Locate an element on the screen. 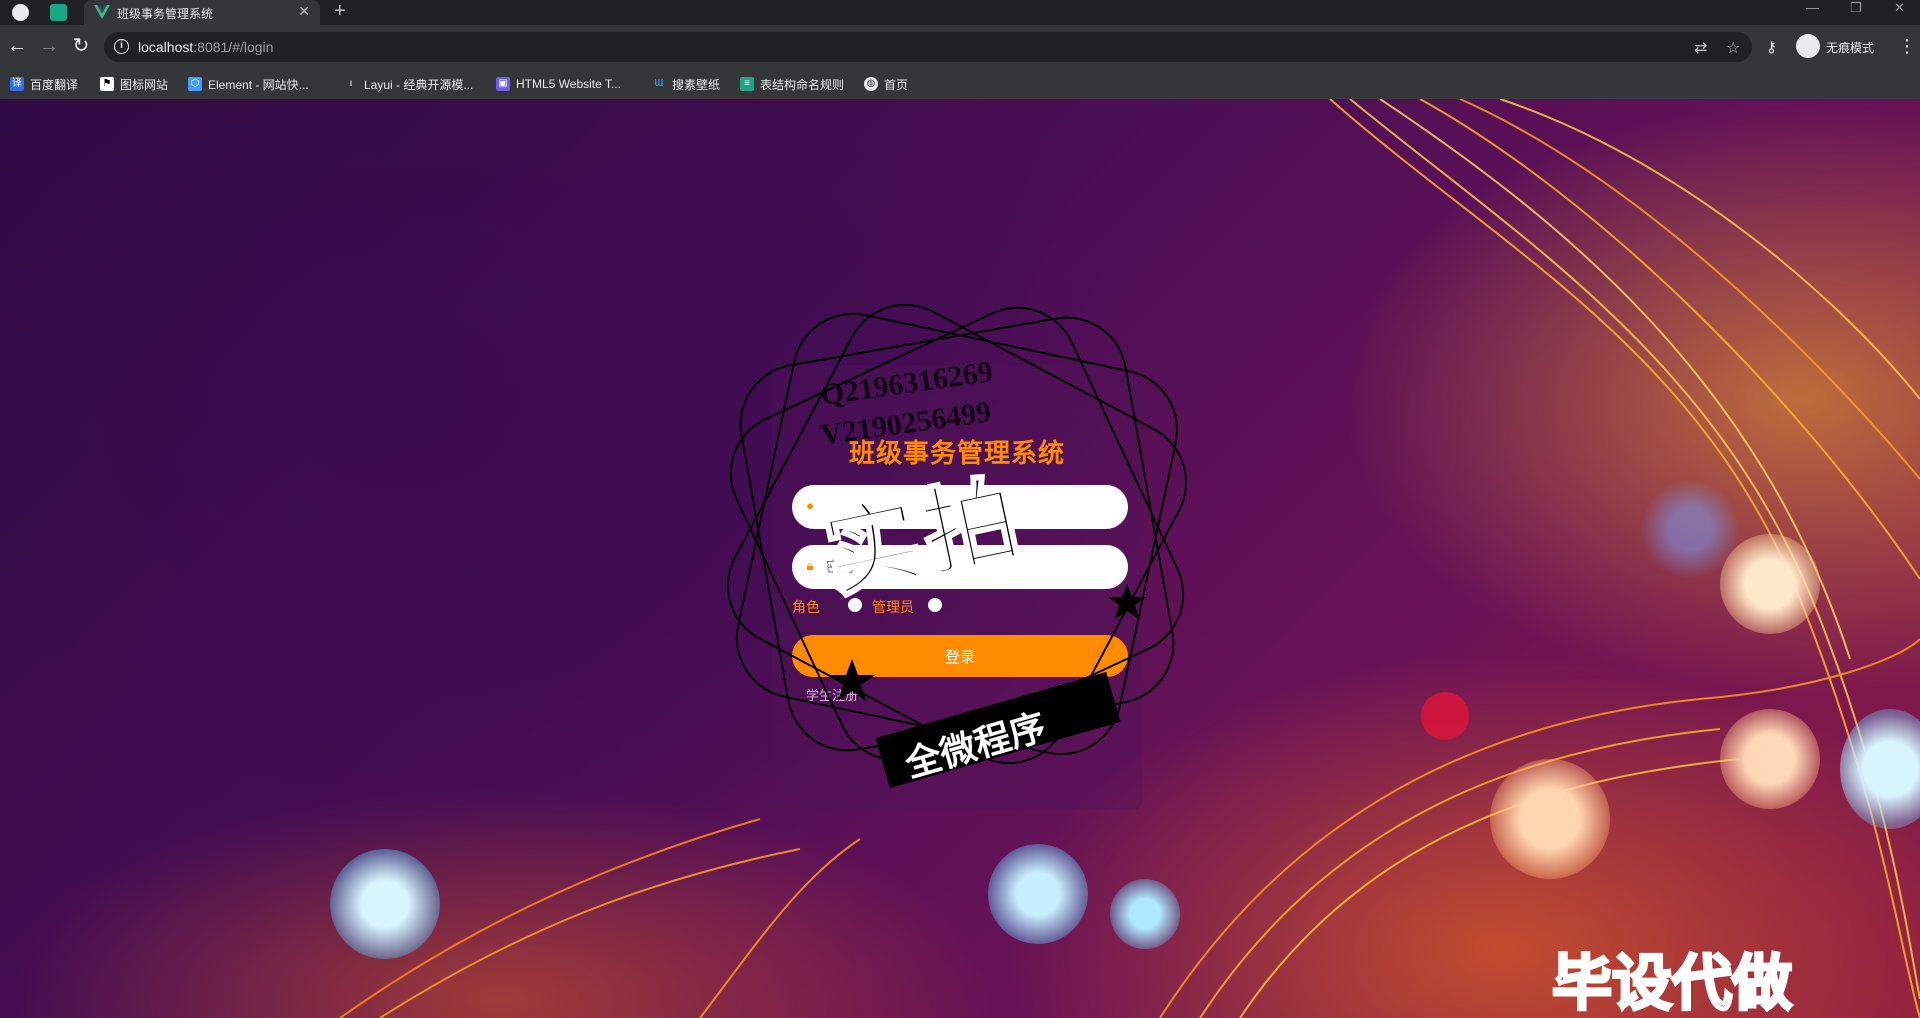  vue-logo-icon is located at coordinates (102, 12).